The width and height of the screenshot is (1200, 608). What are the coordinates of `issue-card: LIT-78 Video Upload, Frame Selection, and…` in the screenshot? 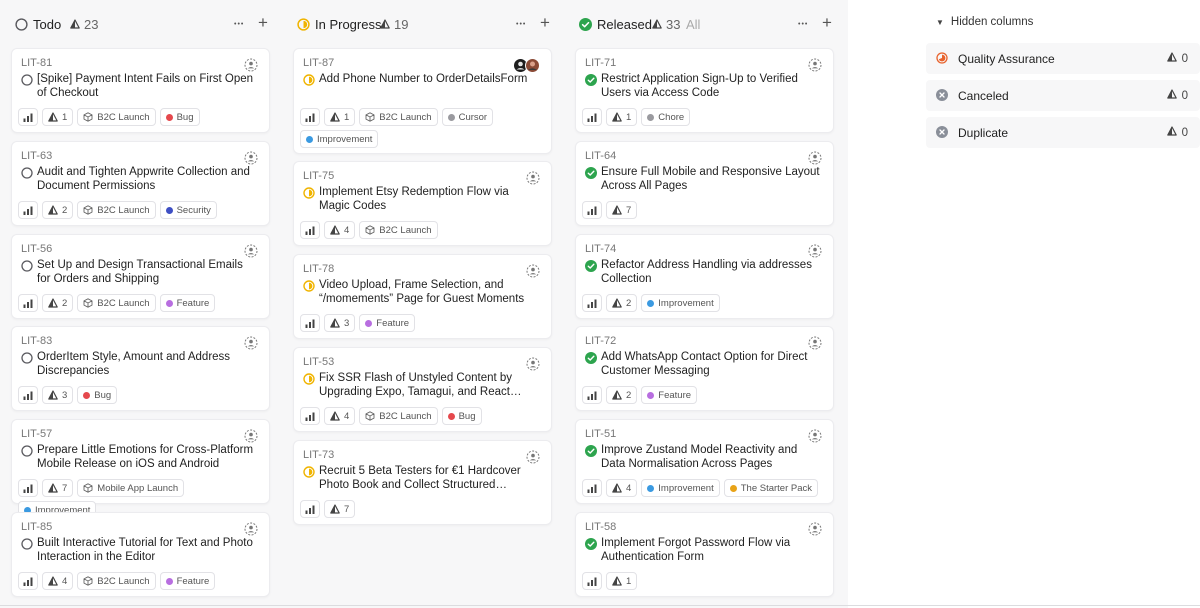 It's located at (422, 296).